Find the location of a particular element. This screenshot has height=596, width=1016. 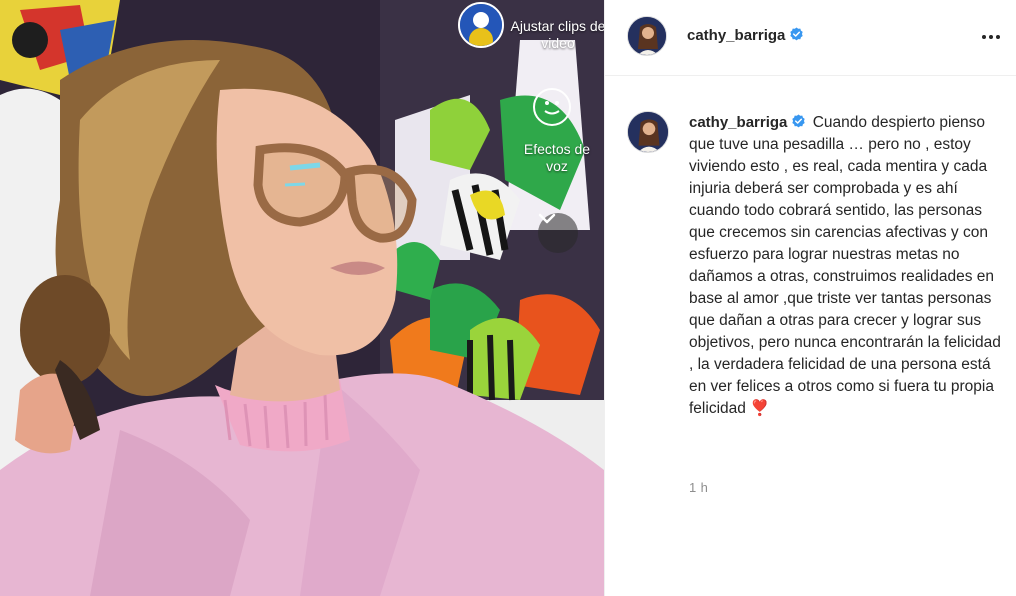

voice-effects-icon is located at coordinates (552, 107).